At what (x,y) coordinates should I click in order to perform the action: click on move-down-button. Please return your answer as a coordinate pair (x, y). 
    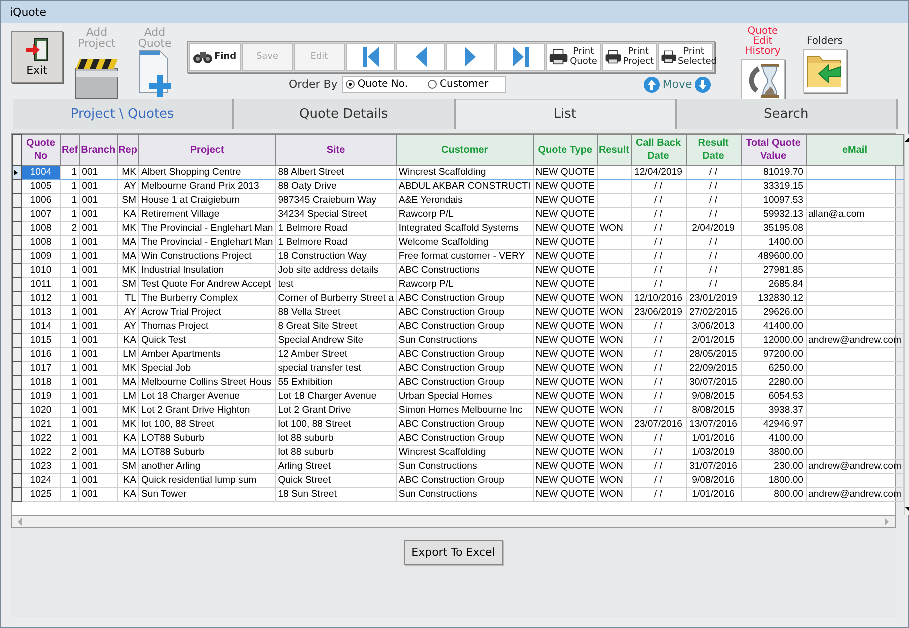
    Looking at the image, I should click on (703, 84).